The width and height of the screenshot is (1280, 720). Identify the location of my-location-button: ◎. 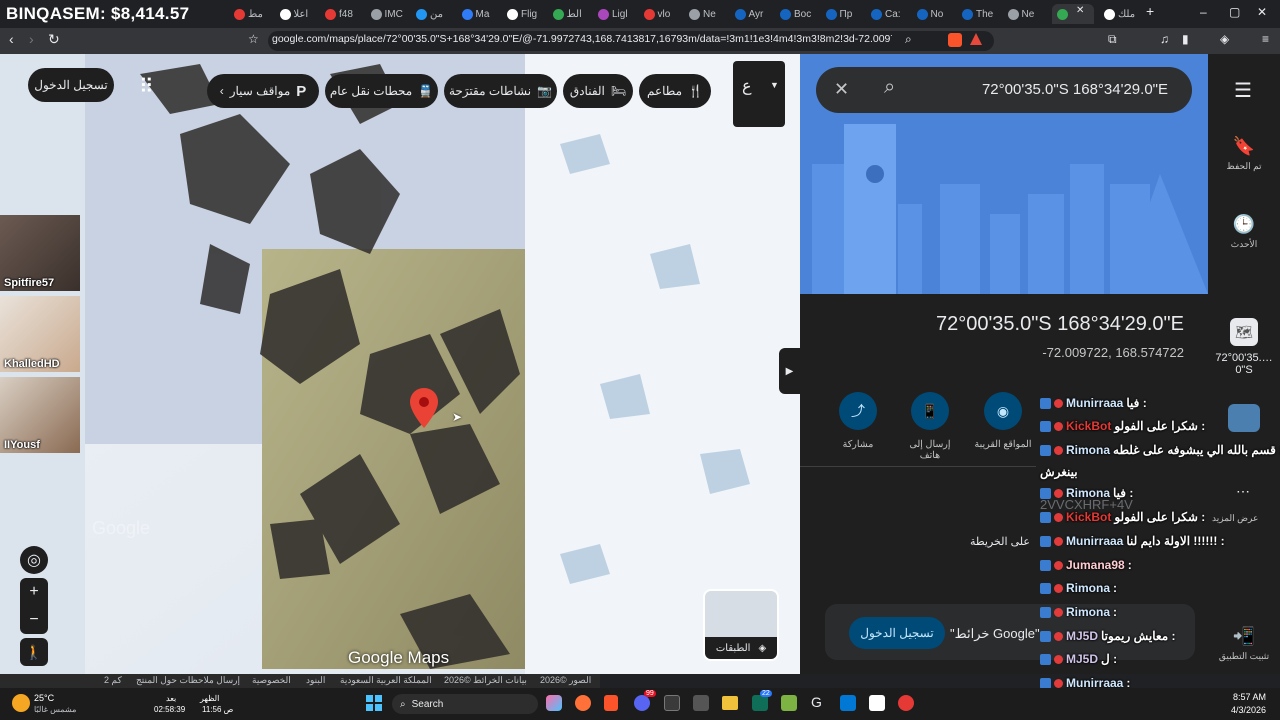
(34, 560).